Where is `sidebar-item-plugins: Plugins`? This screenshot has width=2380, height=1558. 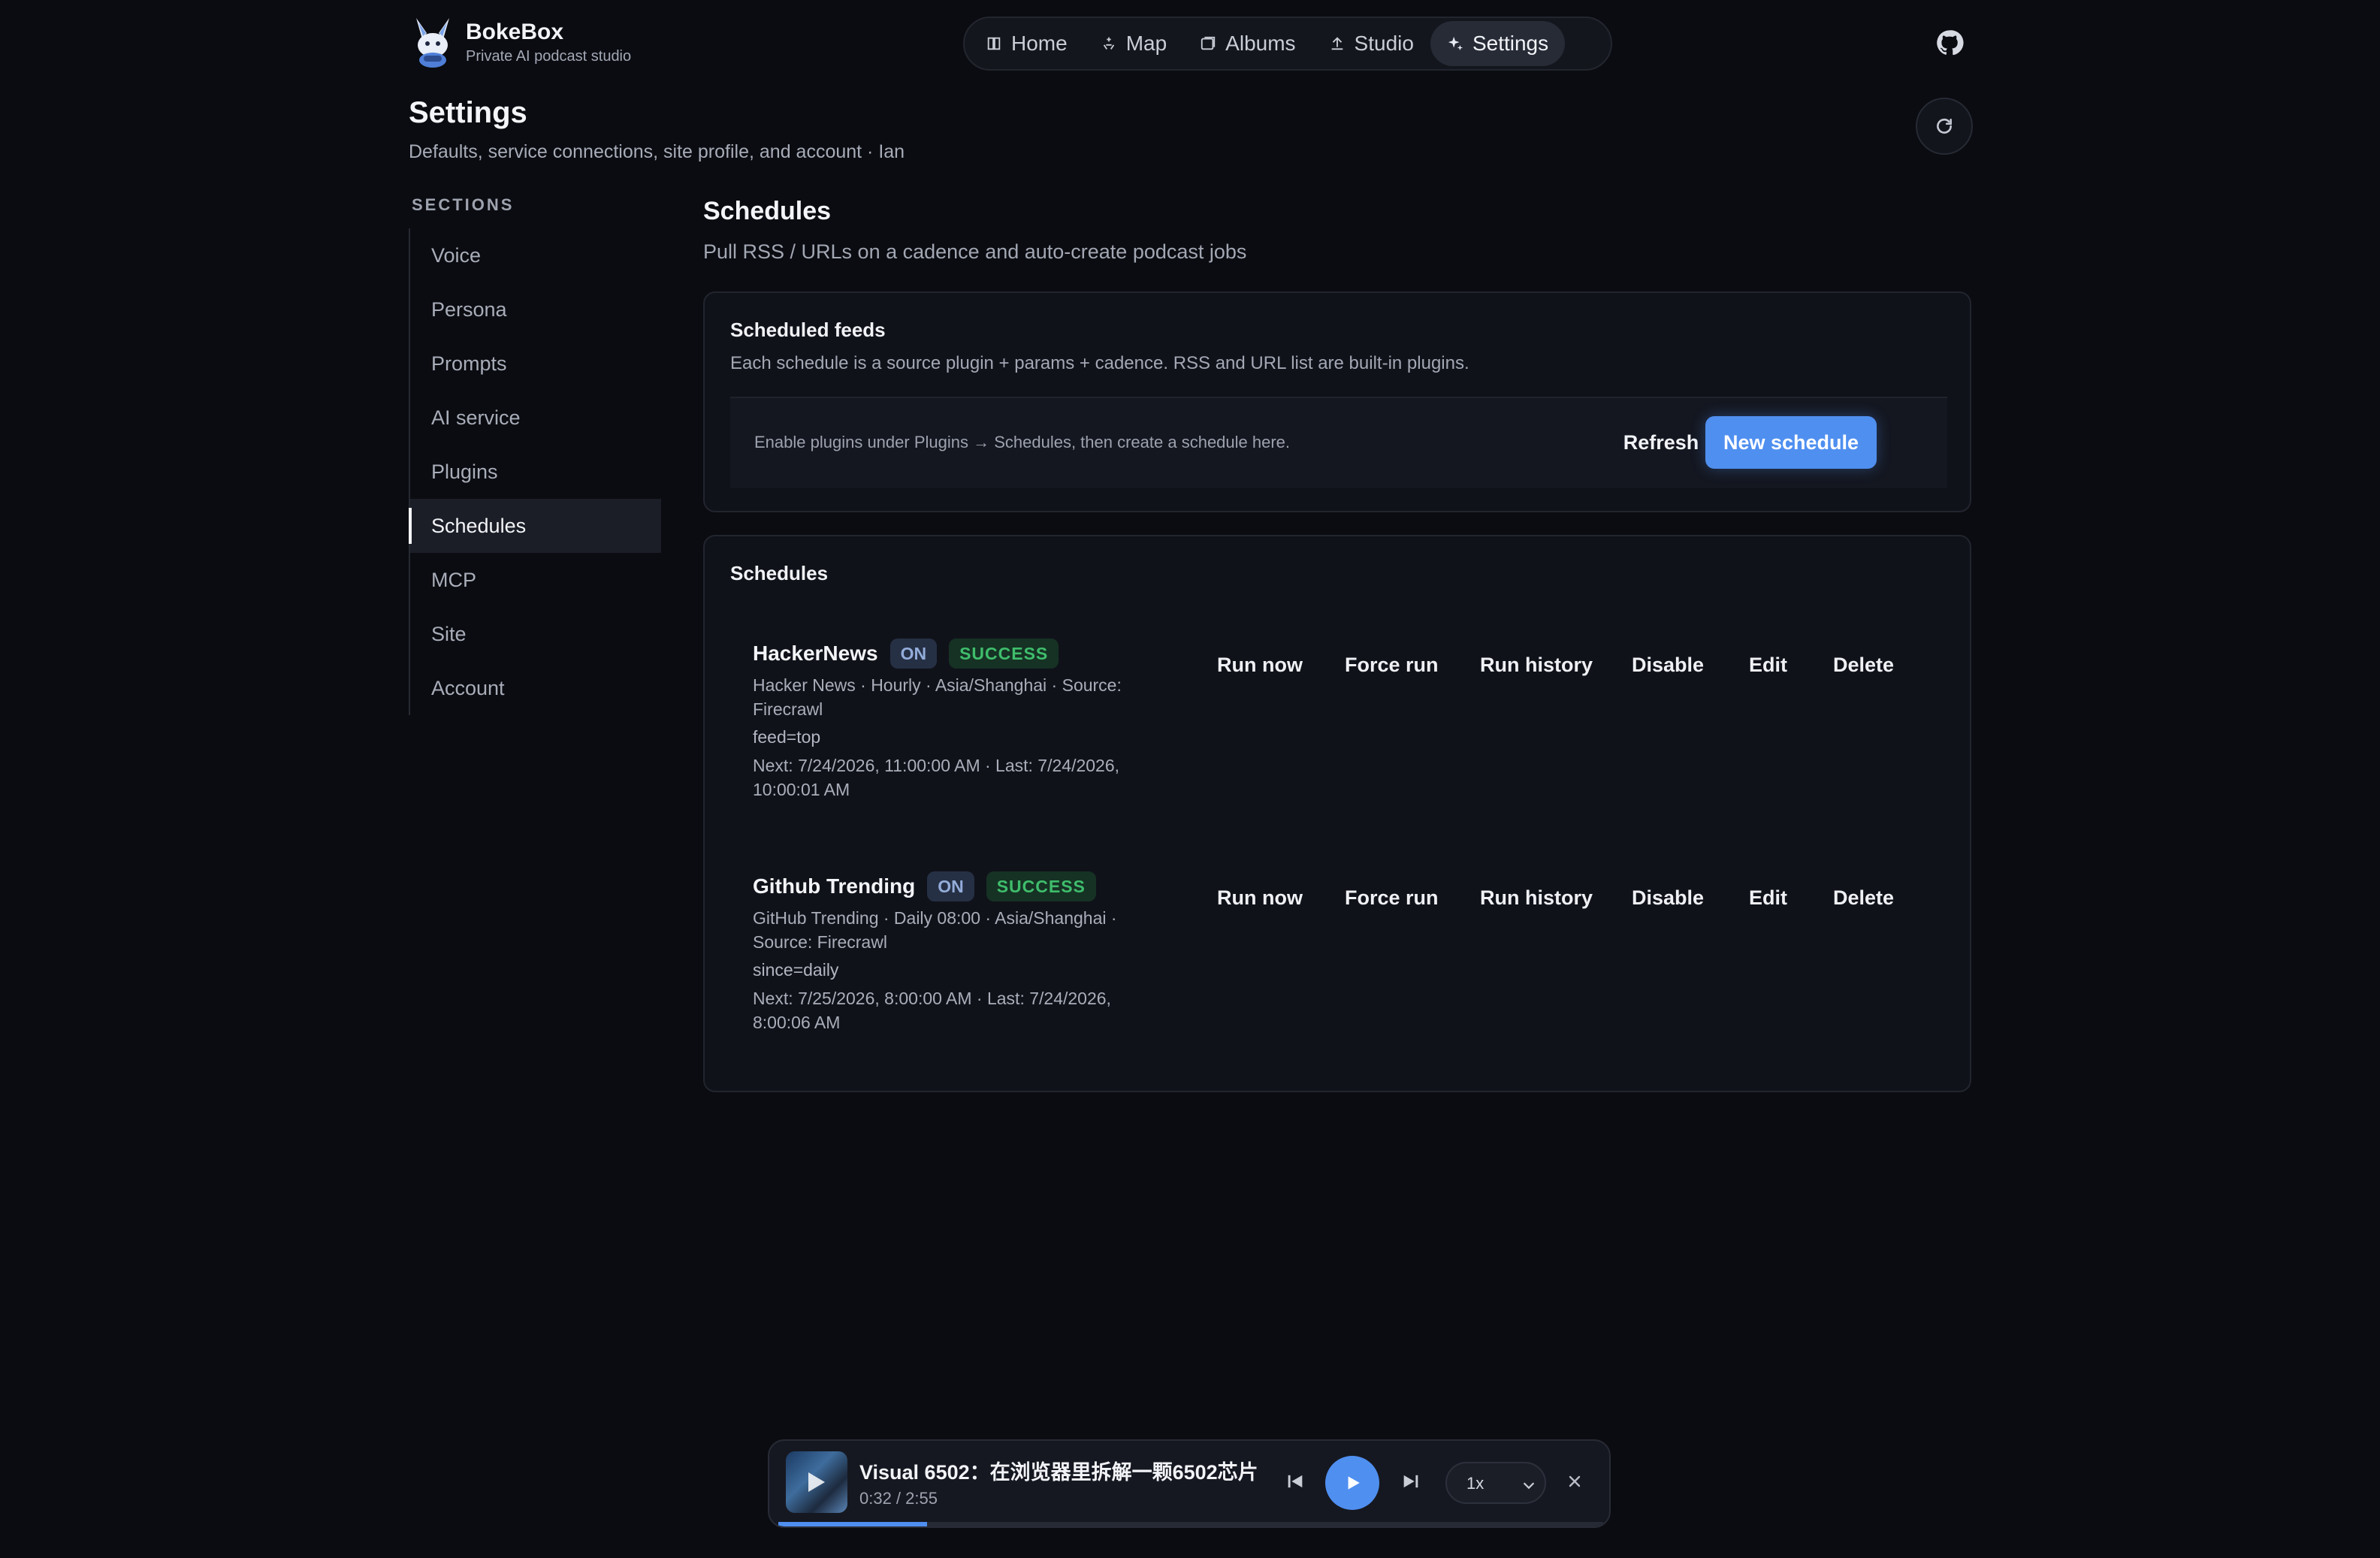 sidebar-item-plugins: Plugins is located at coordinates (535, 472).